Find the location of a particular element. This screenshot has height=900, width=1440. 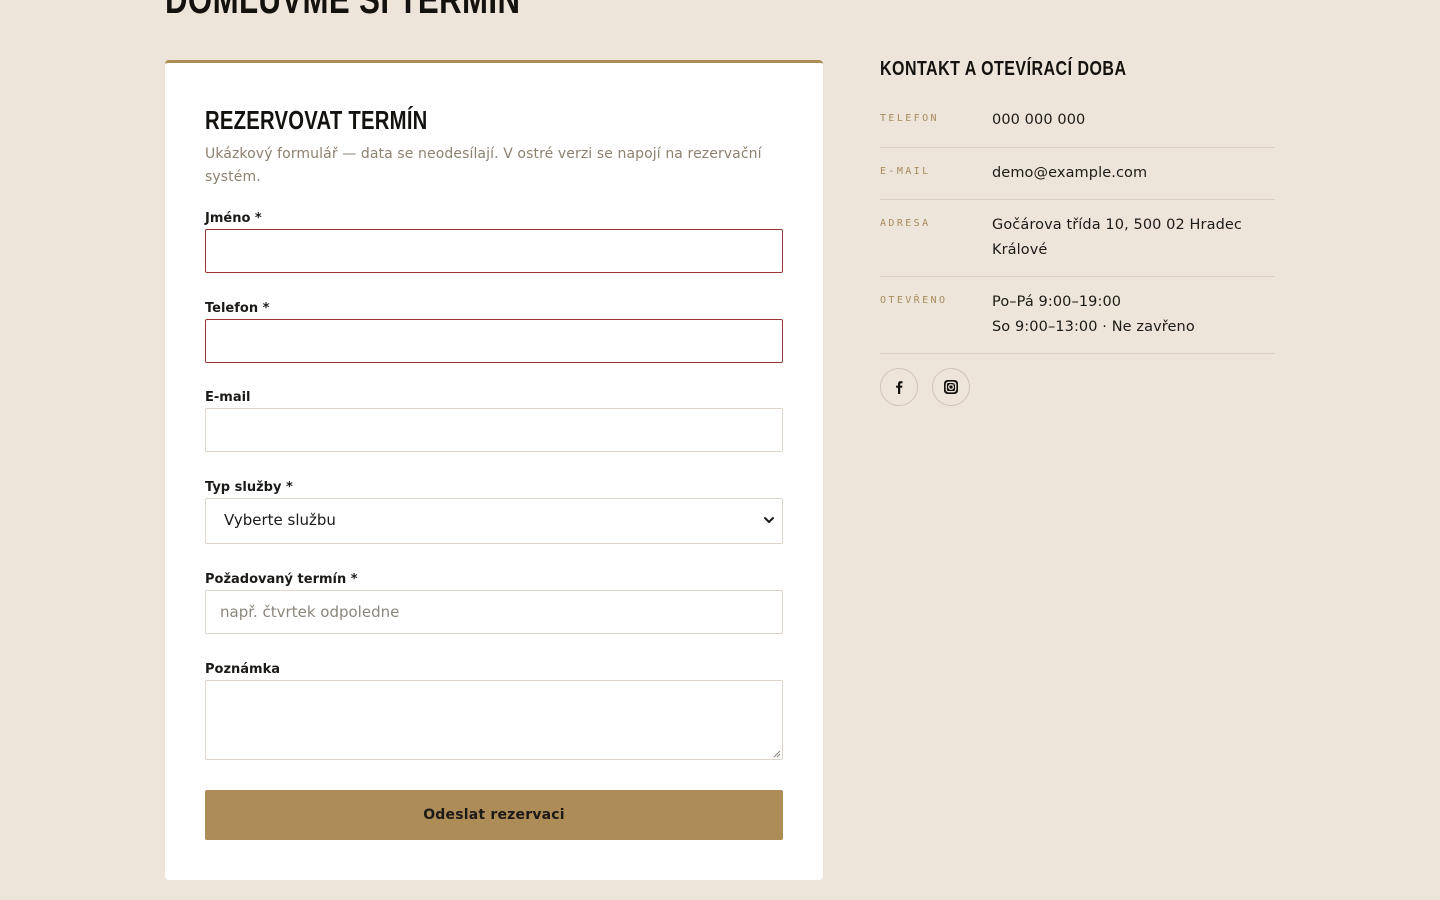

term-field-group: Požadovaný termín * is located at coordinates (494, 603).